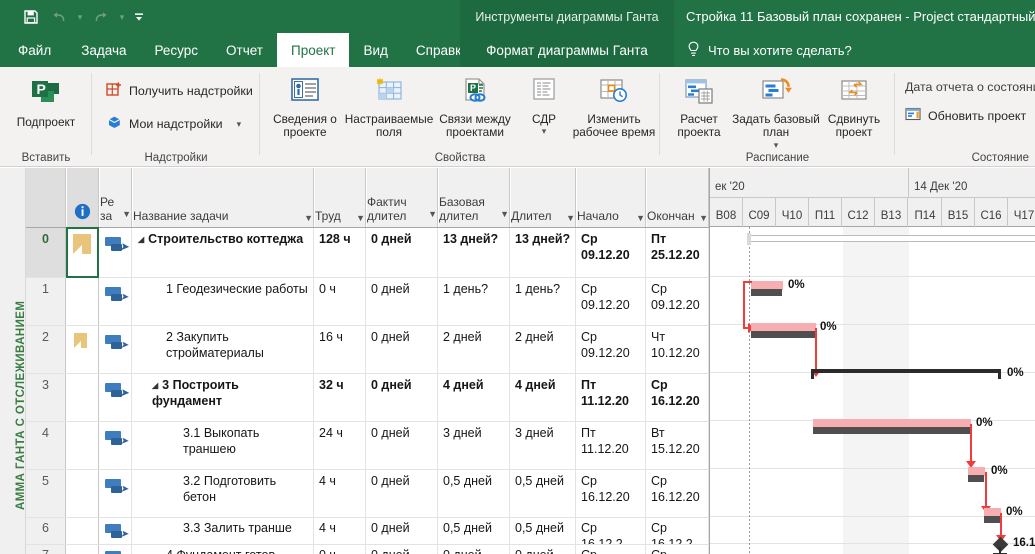  Describe the element at coordinates (677, 301) in the screenshot. I see `row-finish: Ср 09.12.20` at that location.